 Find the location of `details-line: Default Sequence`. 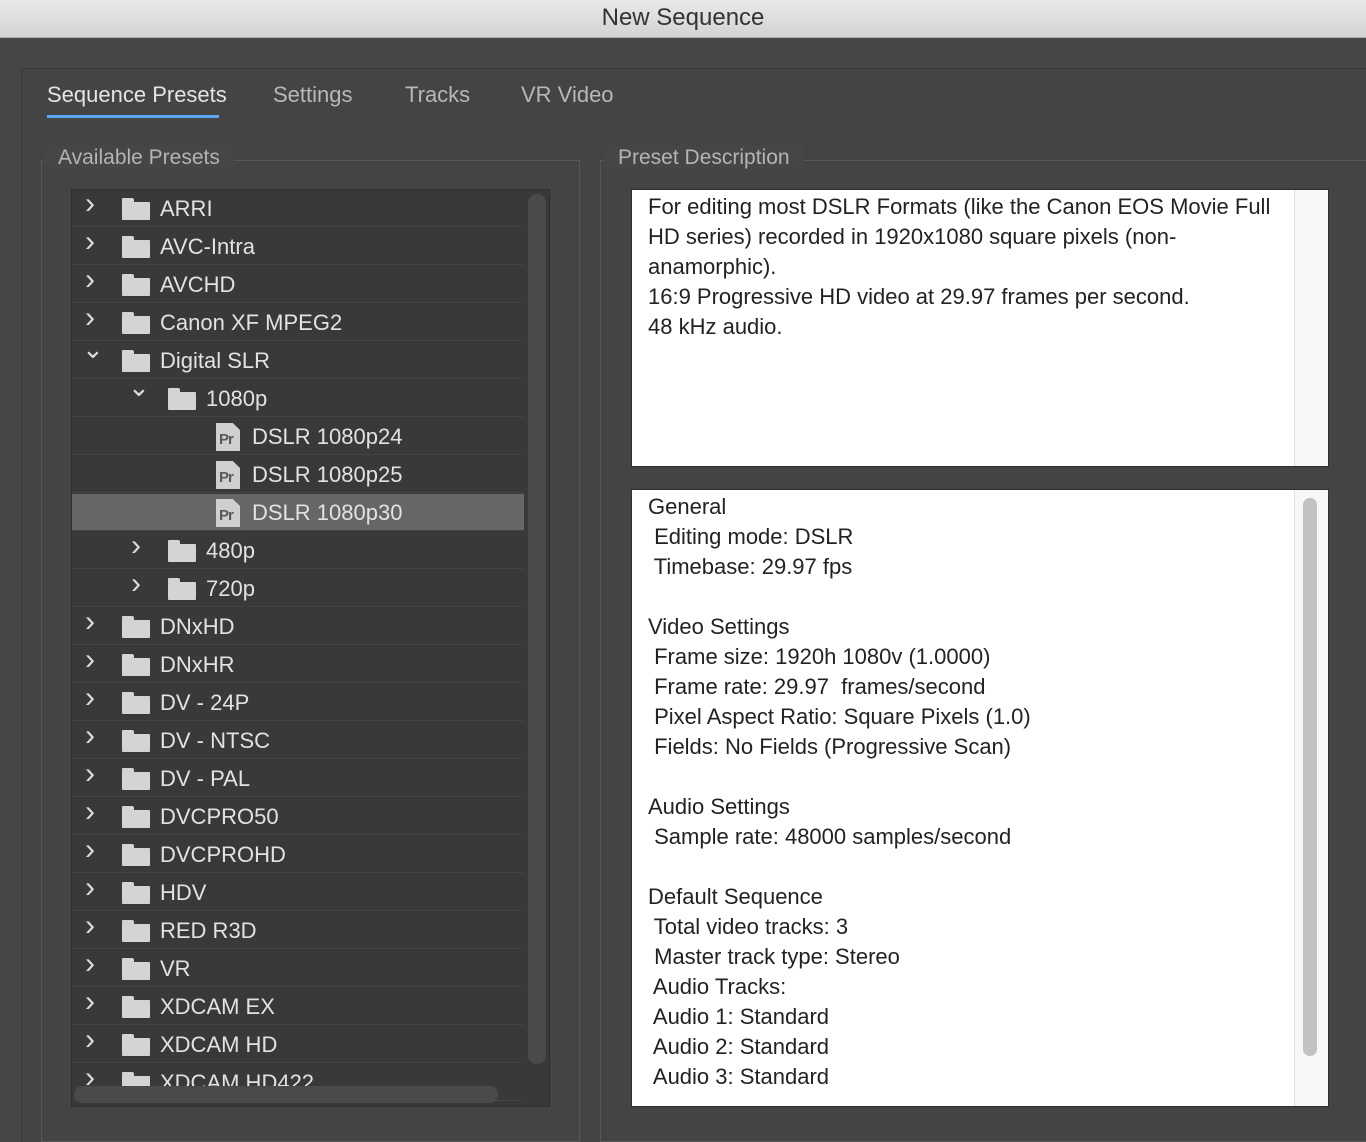

details-line: Default Sequence is located at coordinates (735, 896).